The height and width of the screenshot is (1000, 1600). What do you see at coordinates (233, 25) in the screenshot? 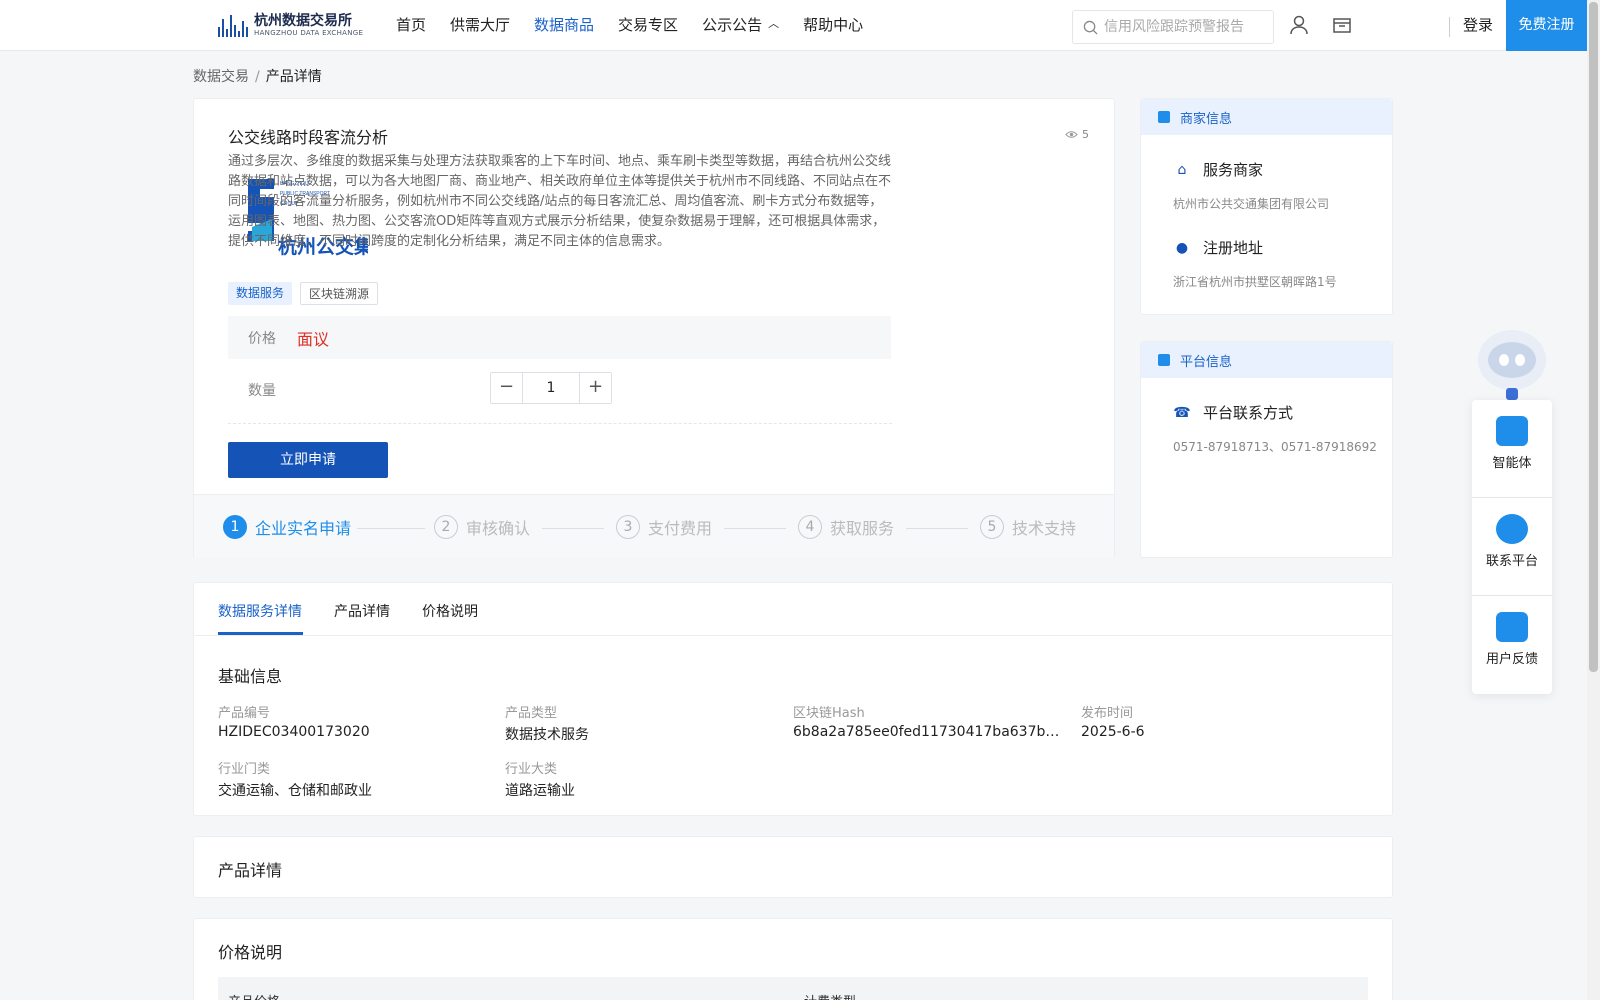
I see `logo-mark-icon` at bounding box center [233, 25].